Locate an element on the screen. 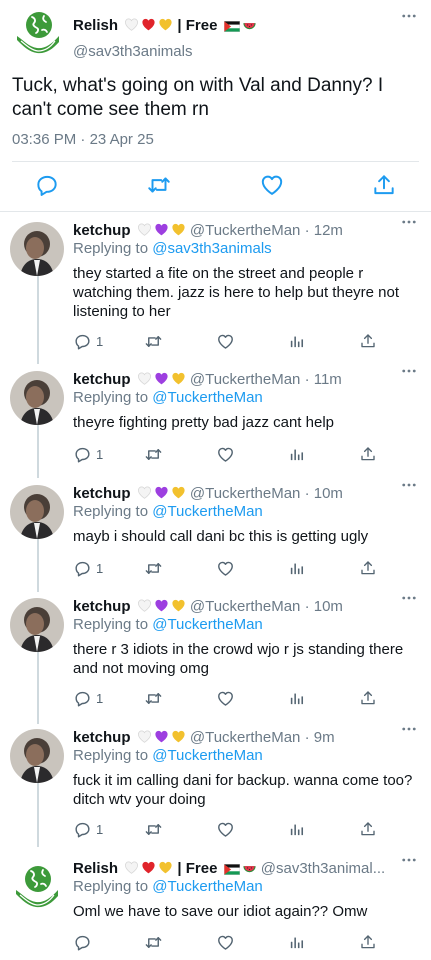 The height and width of the screenshot is (960, 431). reply-age: · 10m is located at coordinates (323, 493).